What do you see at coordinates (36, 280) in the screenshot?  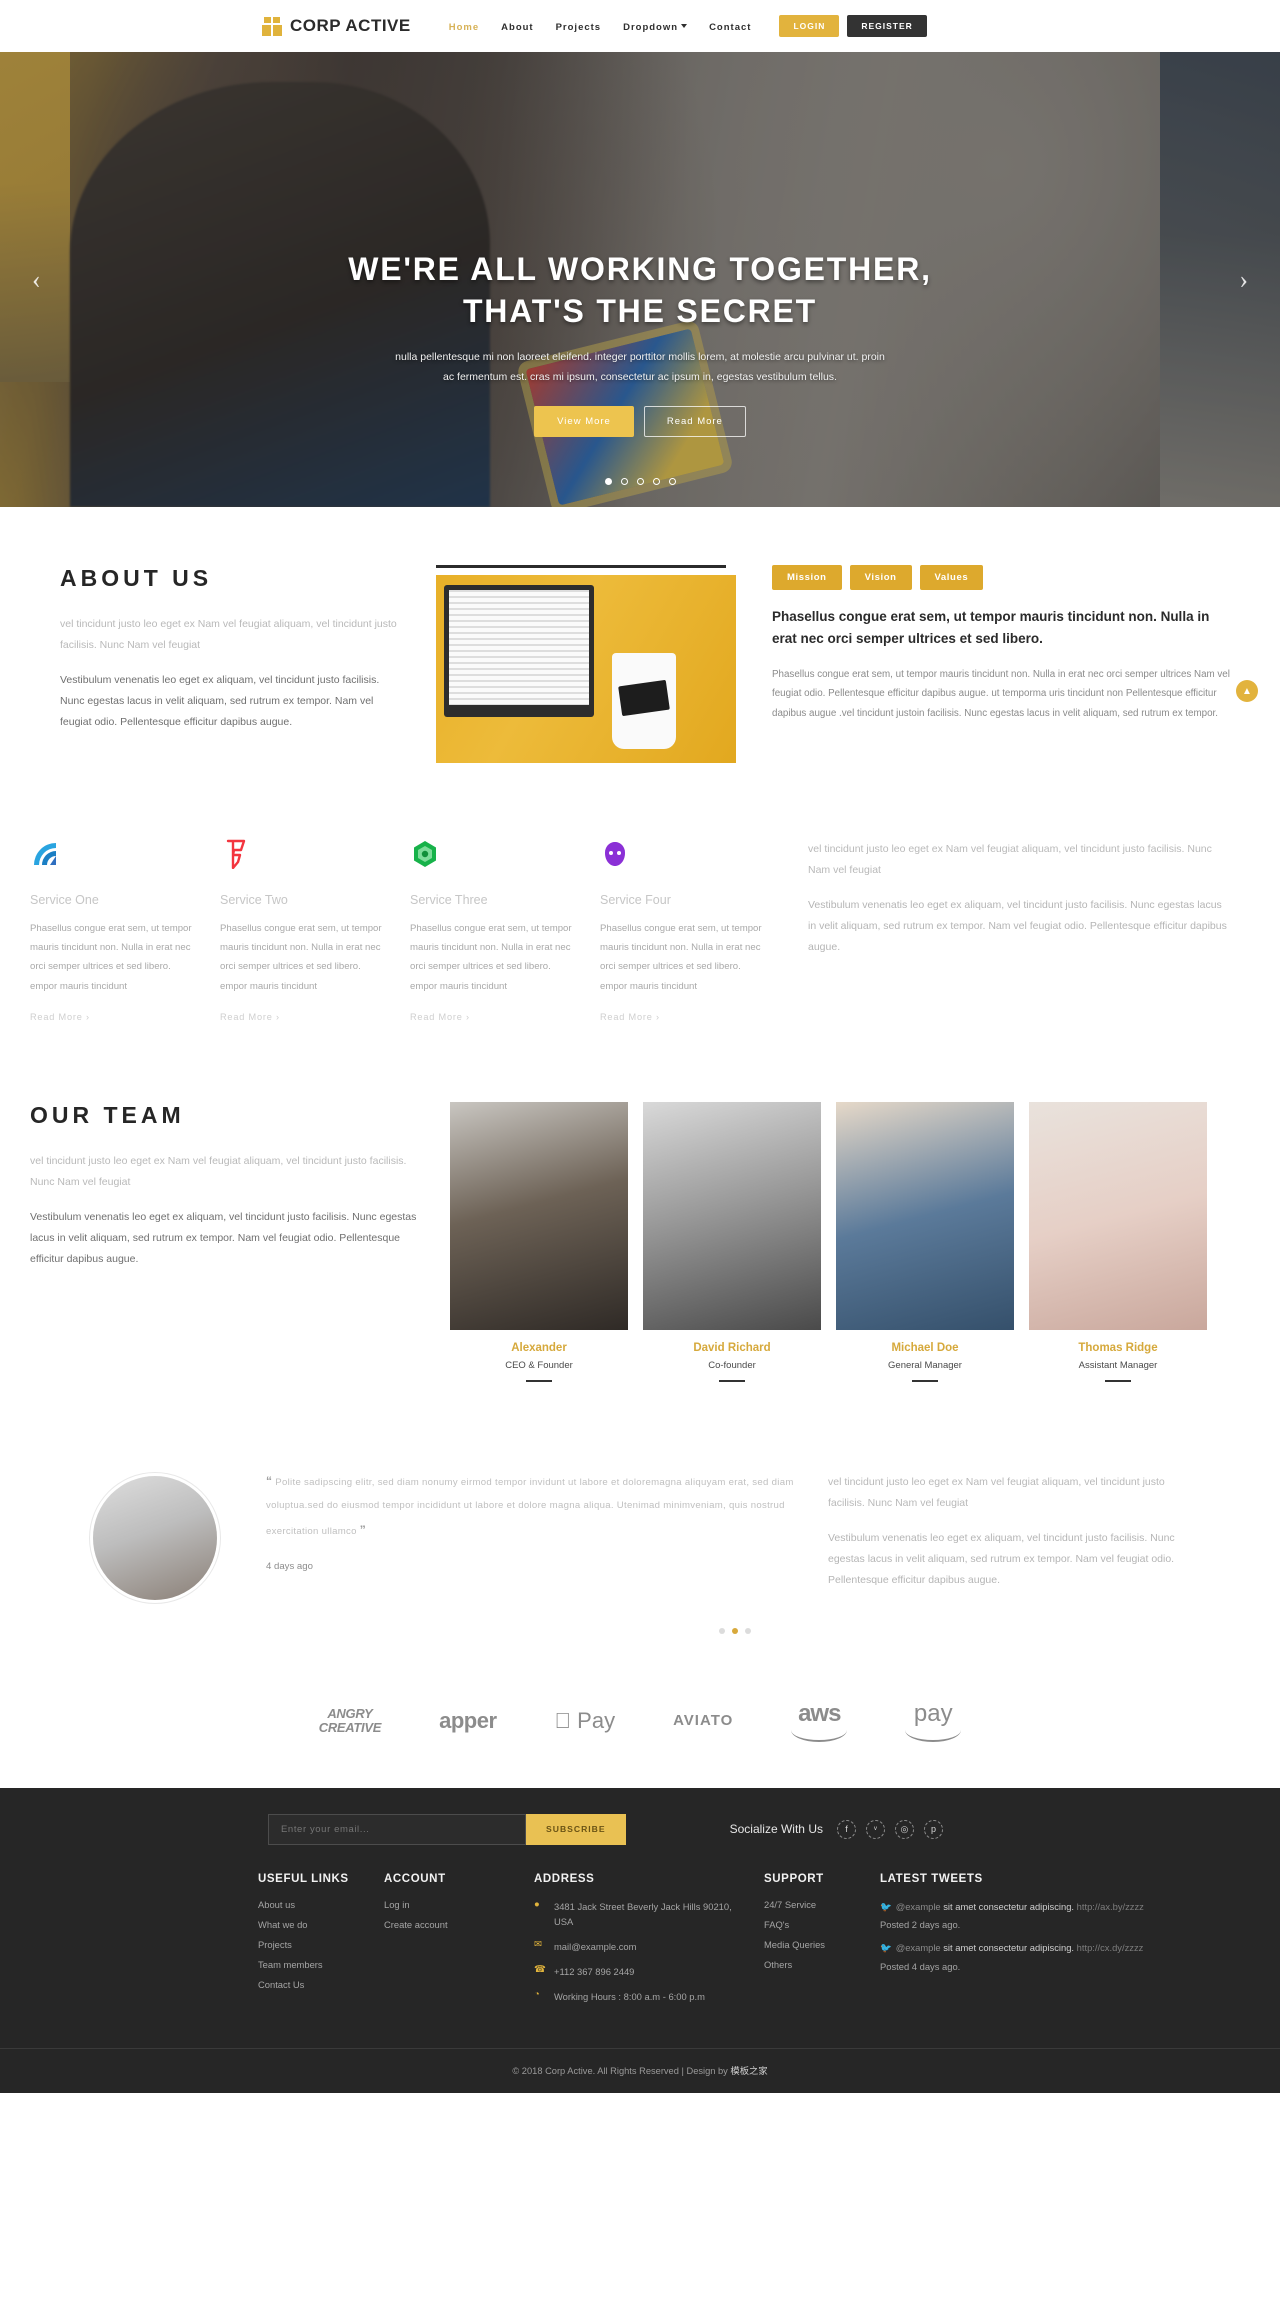 I see `slider-prev-arrow: ‹` at bounding box center [36, 280].